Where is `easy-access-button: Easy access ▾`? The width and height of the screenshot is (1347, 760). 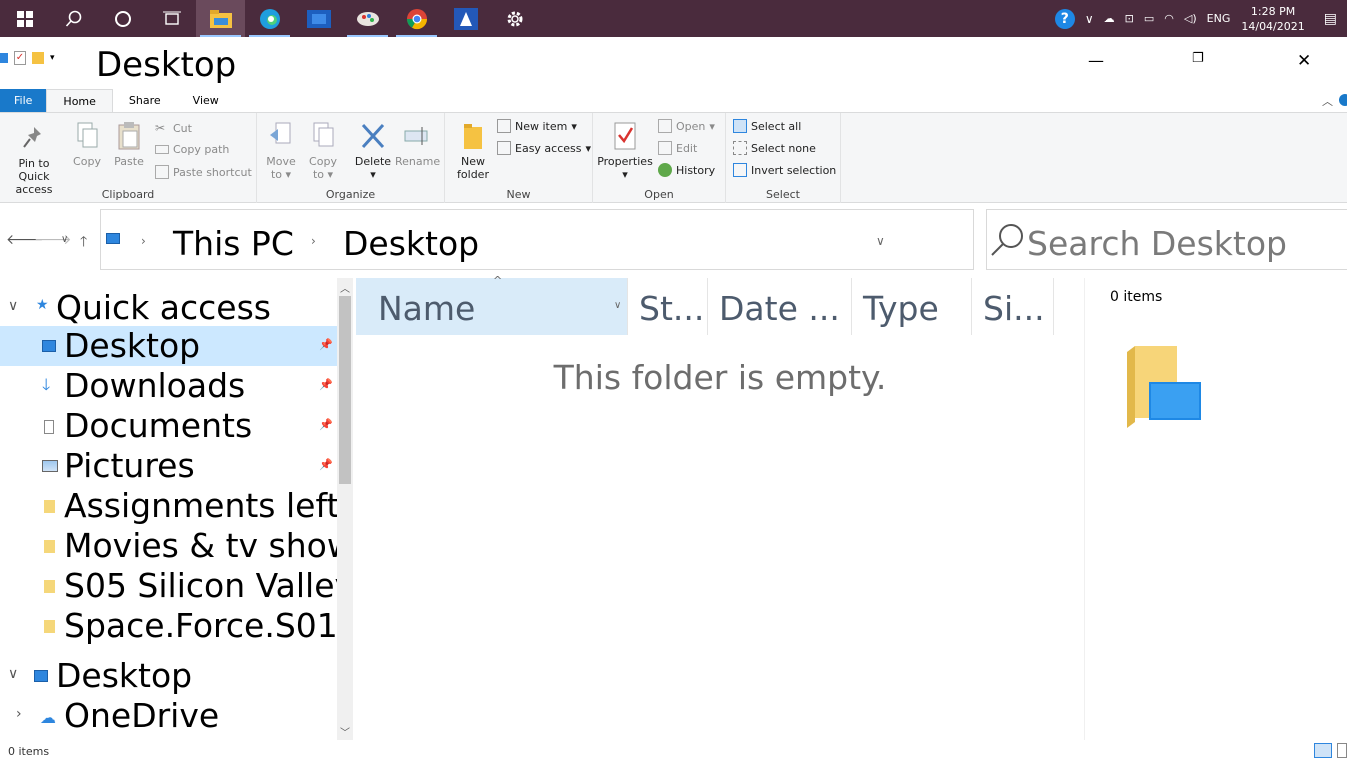
easy-access-button: Easy access ▾ is located at coordinates (544, 148).